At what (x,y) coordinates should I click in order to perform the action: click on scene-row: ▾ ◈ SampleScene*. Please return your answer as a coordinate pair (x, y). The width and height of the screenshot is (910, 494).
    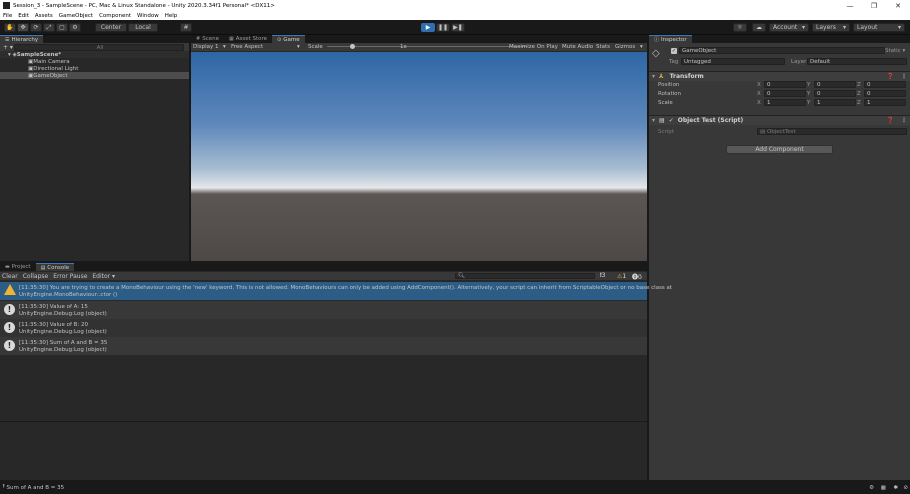
    Looking at the image, I should click on (94, 54).